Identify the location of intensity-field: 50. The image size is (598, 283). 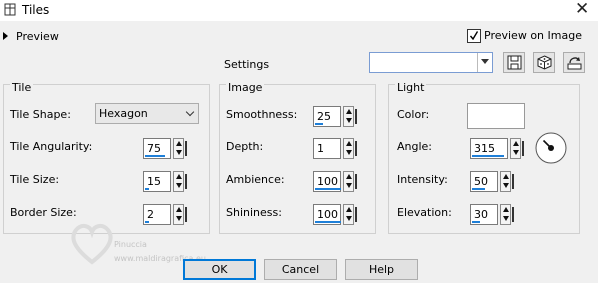
(484, 181).